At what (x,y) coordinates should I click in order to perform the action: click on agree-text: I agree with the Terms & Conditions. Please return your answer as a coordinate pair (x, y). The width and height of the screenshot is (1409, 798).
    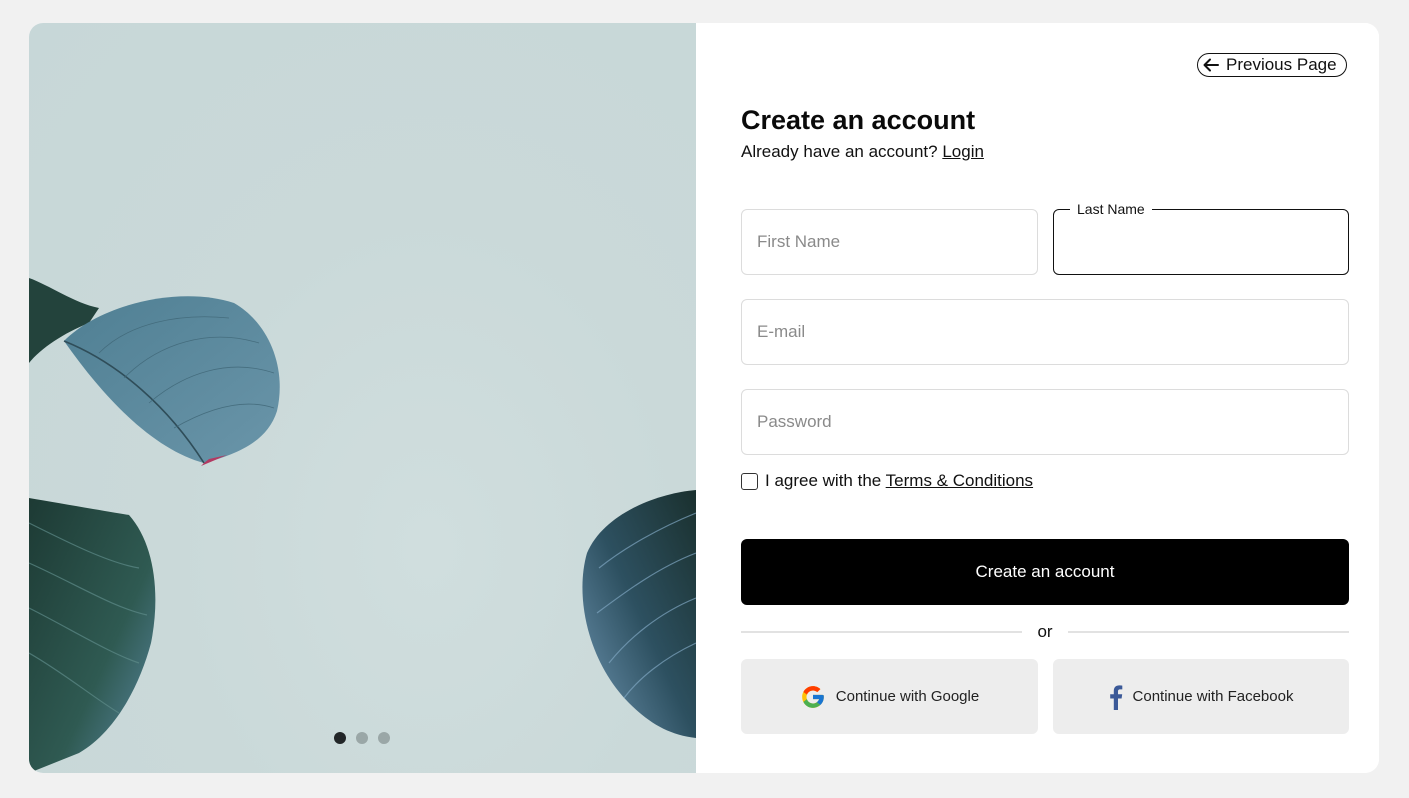
    Looking at the image, I should click on (899, 481).